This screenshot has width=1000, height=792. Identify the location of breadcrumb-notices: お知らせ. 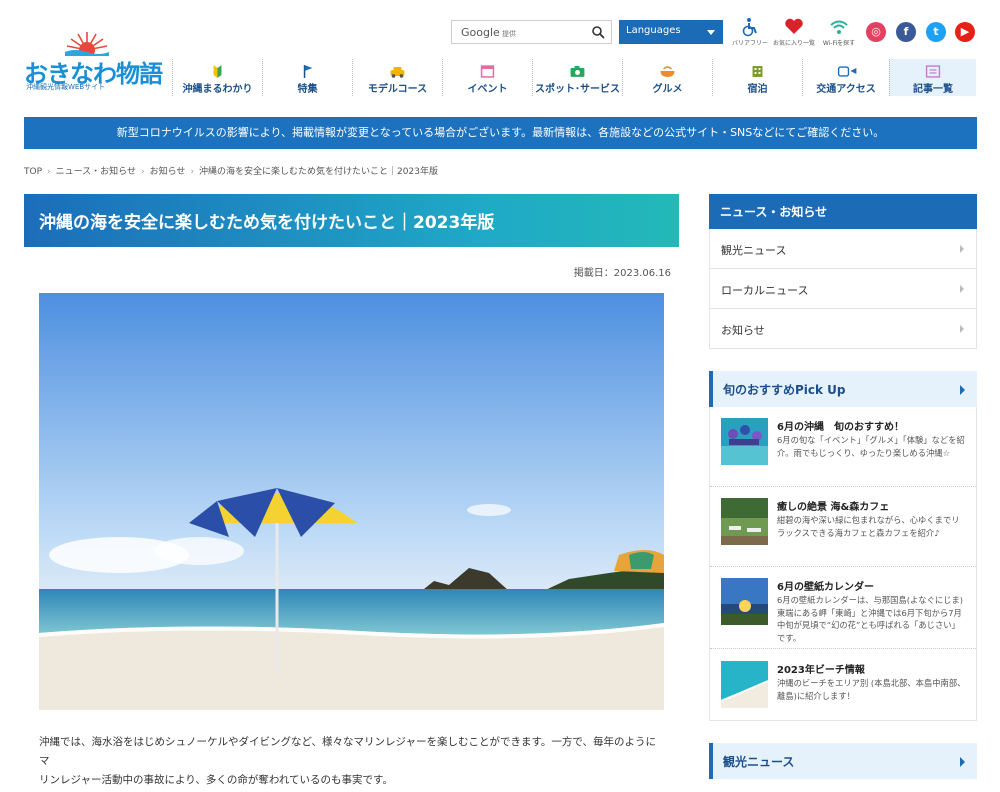
(168, 172).